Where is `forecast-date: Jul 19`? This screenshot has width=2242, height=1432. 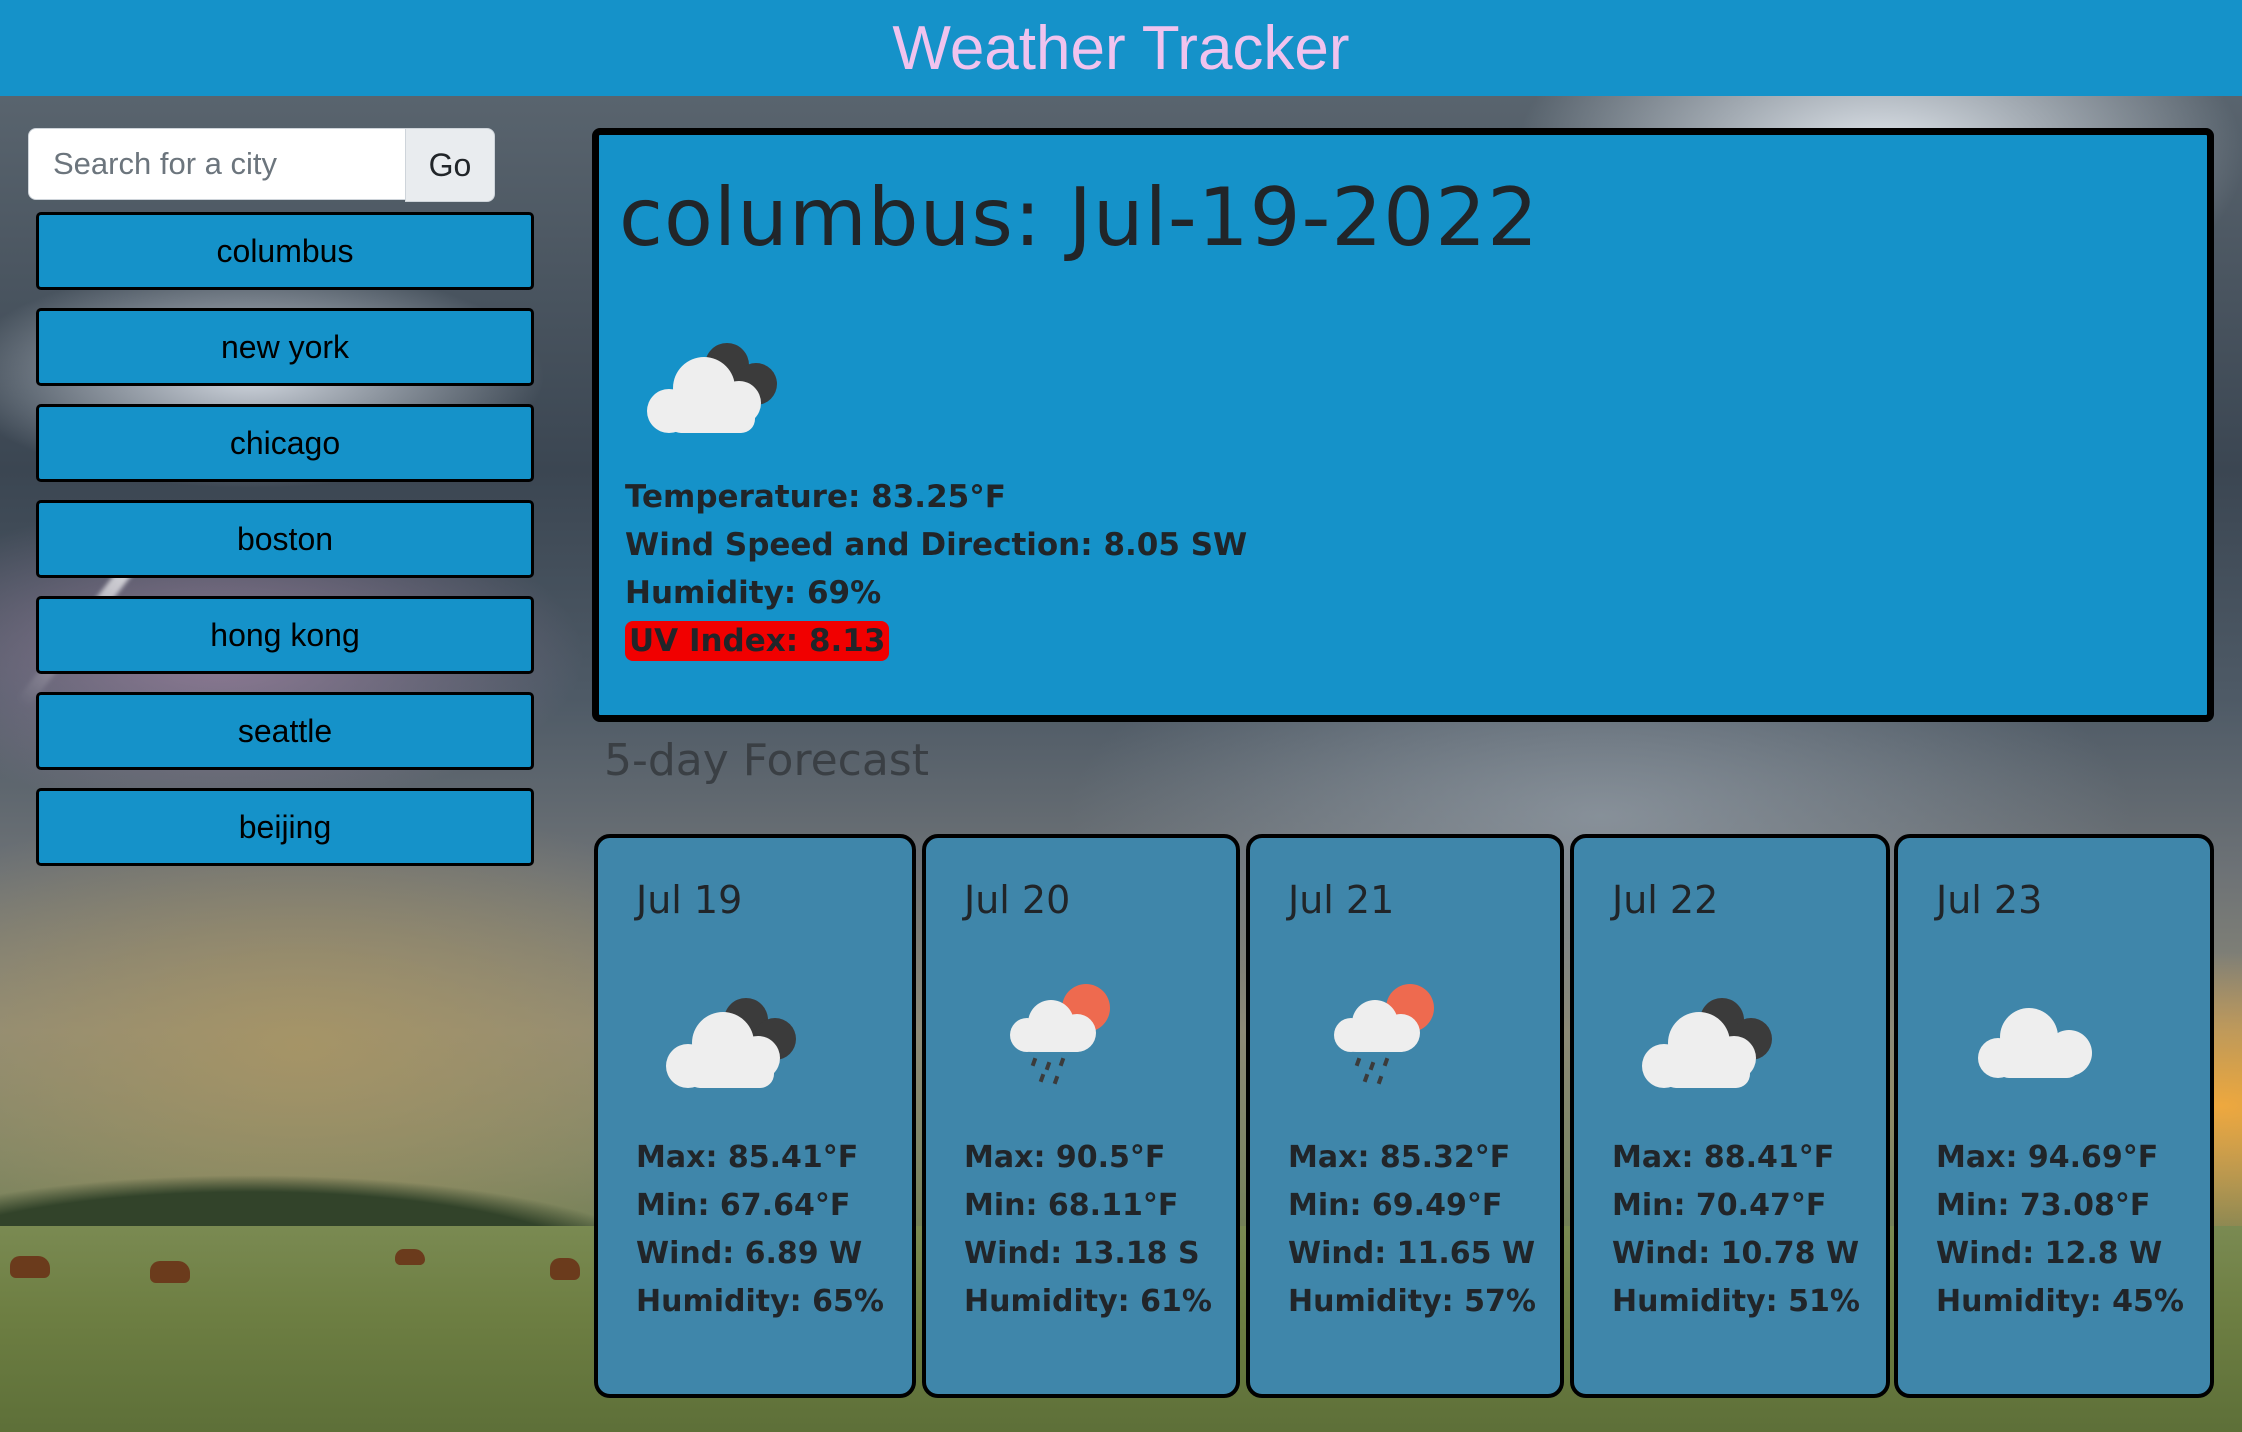
forecast-date: Jul 19 is located at coordinates (689, 900).